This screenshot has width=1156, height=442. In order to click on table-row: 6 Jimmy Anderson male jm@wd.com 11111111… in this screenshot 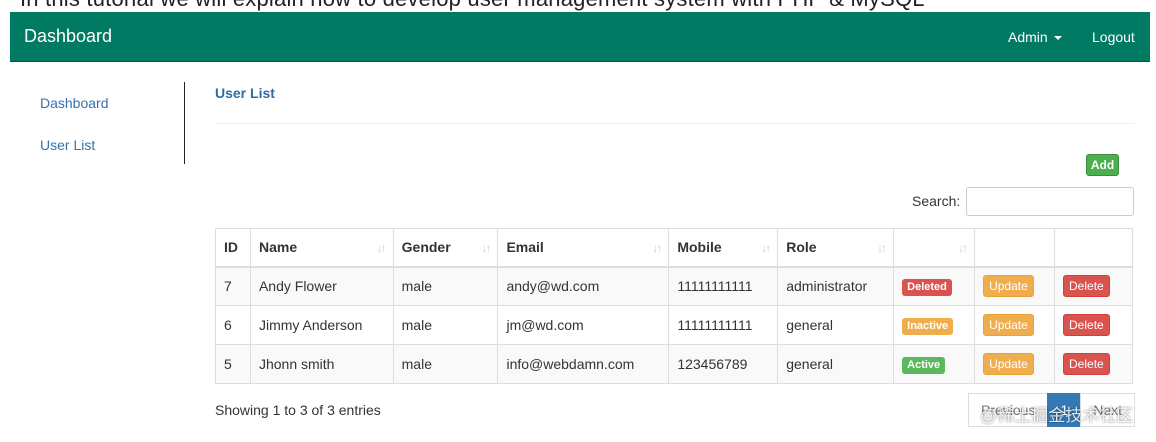, I will do `click(674, 325)`.